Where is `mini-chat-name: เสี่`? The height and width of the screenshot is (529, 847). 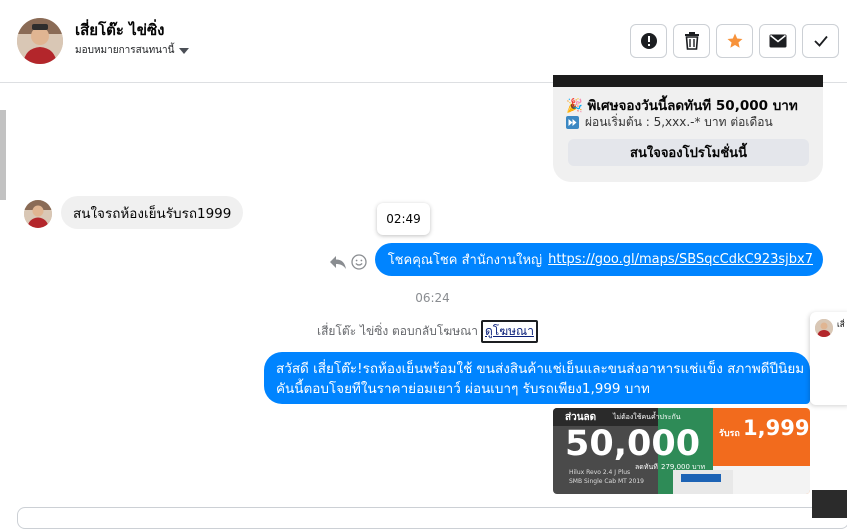 mini-chat-name: เสี่ is located at coordinates (841, 324).